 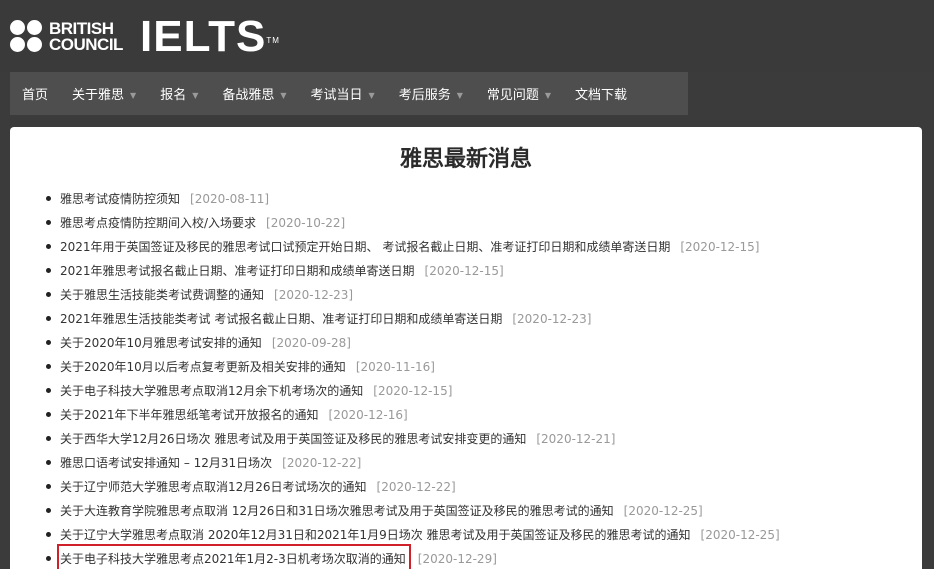 I want to click on news-link: 关于雅思生活技能类考试费调整的通知, so click(x=162, y=295).